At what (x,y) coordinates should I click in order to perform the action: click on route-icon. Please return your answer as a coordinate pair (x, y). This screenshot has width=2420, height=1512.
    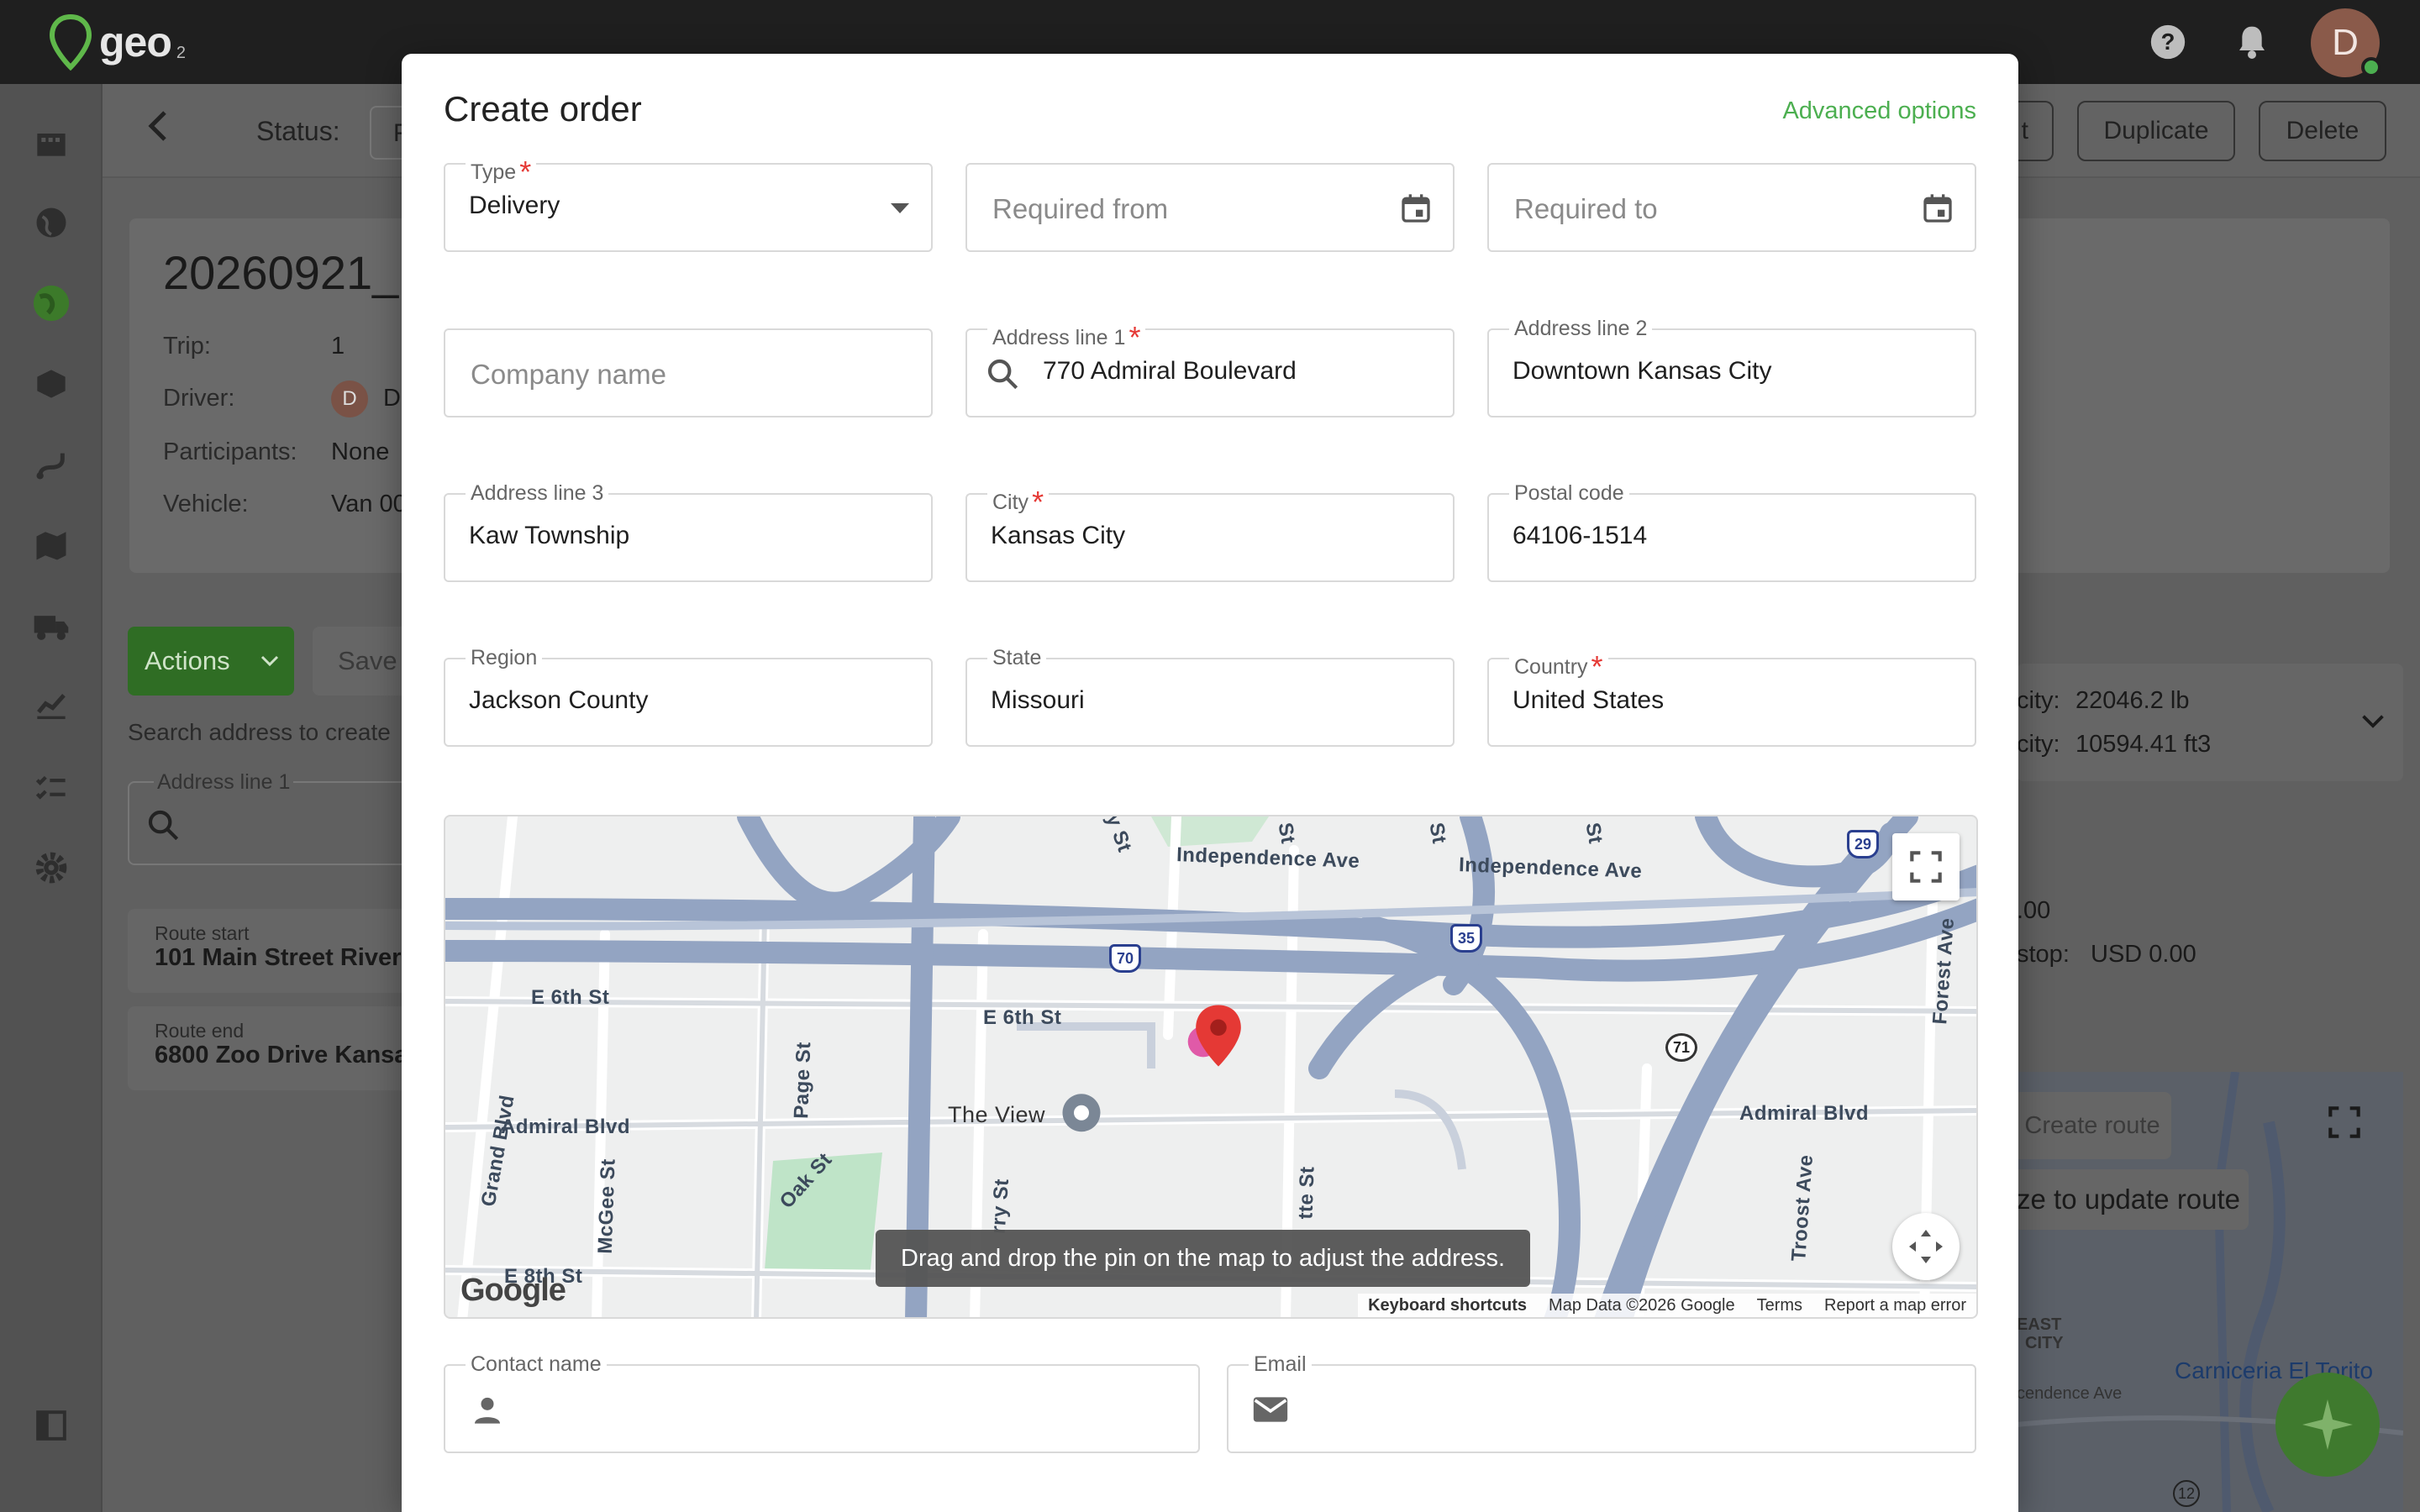
    Looking at the image, I should click on (51, 465).